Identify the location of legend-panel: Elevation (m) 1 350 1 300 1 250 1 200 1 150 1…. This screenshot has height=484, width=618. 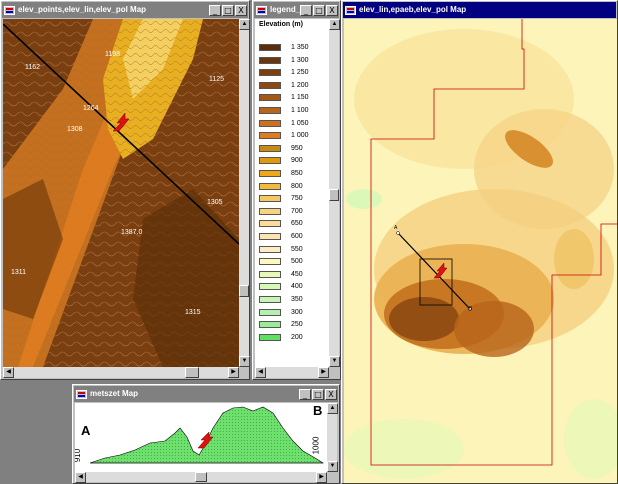
(292, 193).